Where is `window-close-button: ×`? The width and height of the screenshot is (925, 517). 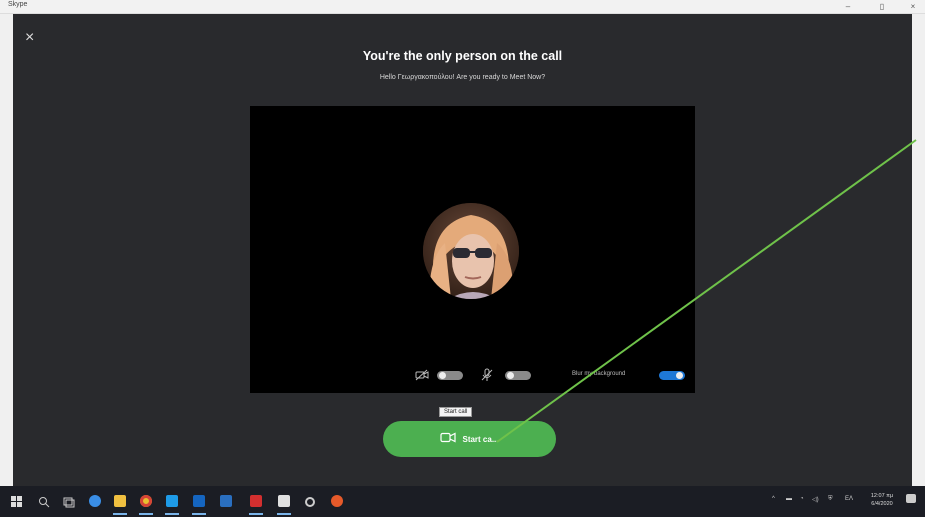 window-close-button: × is located at coordinates (913, 6).